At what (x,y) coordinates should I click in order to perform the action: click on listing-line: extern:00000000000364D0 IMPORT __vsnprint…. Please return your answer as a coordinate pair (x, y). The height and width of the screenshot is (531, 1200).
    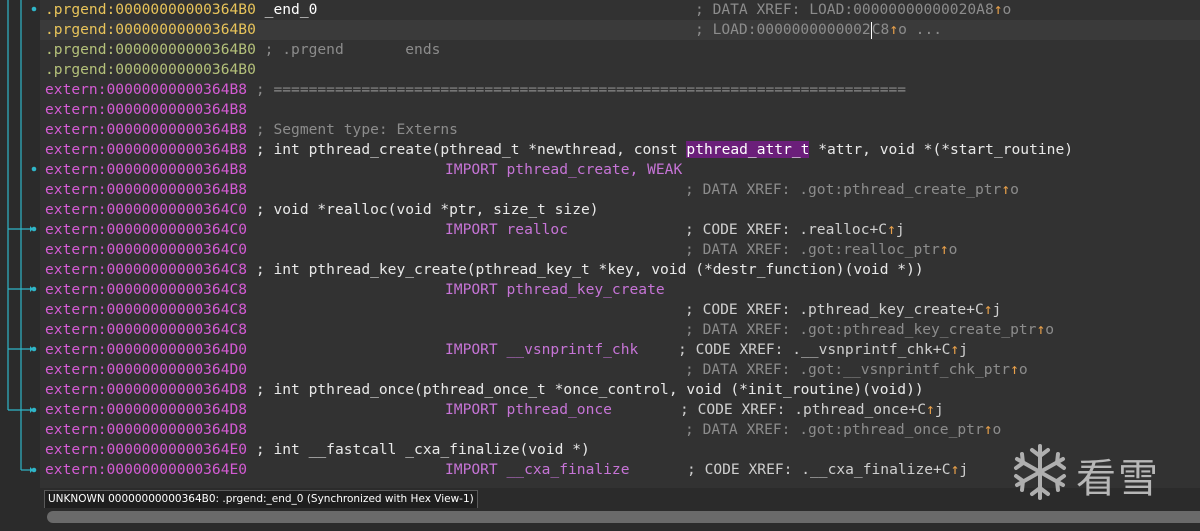
    Looking at the image, I should click on (506, 350).